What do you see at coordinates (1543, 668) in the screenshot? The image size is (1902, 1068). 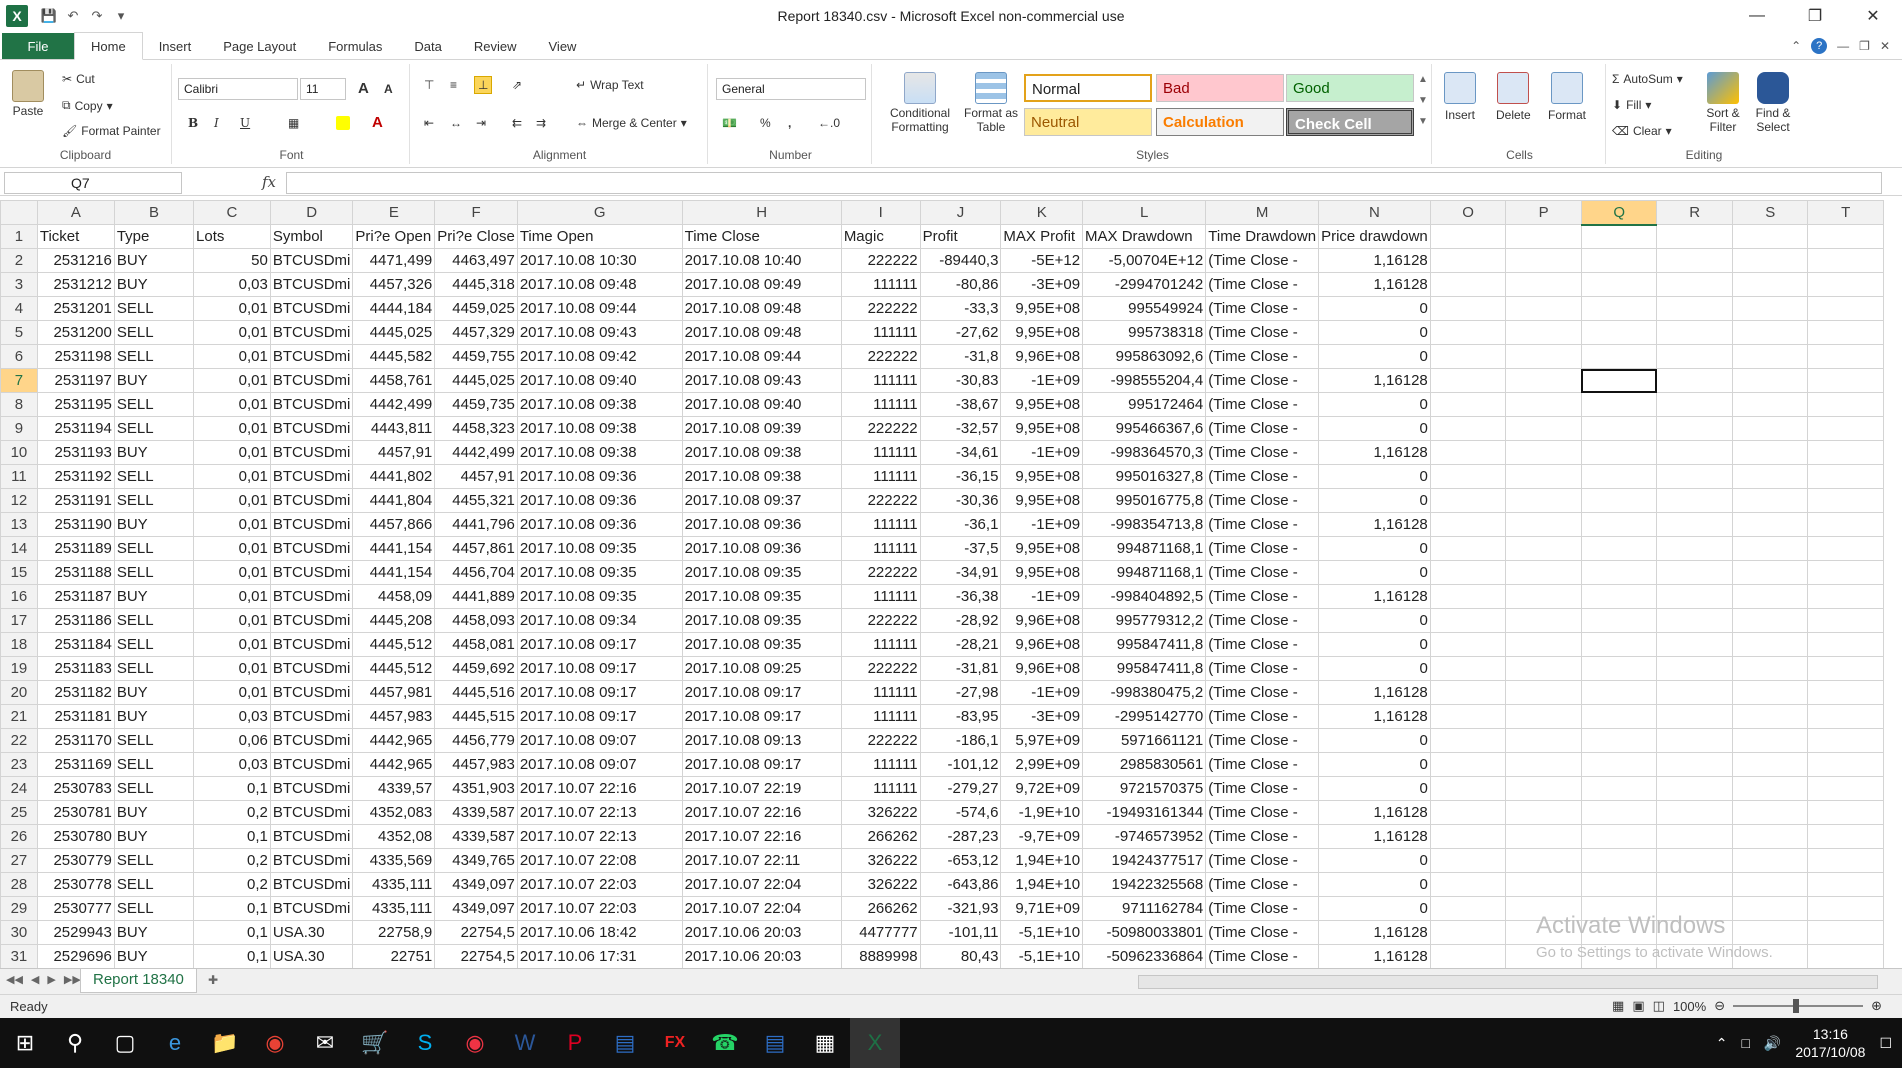 I see `cell-p19` at bounding box center [1543, 668].